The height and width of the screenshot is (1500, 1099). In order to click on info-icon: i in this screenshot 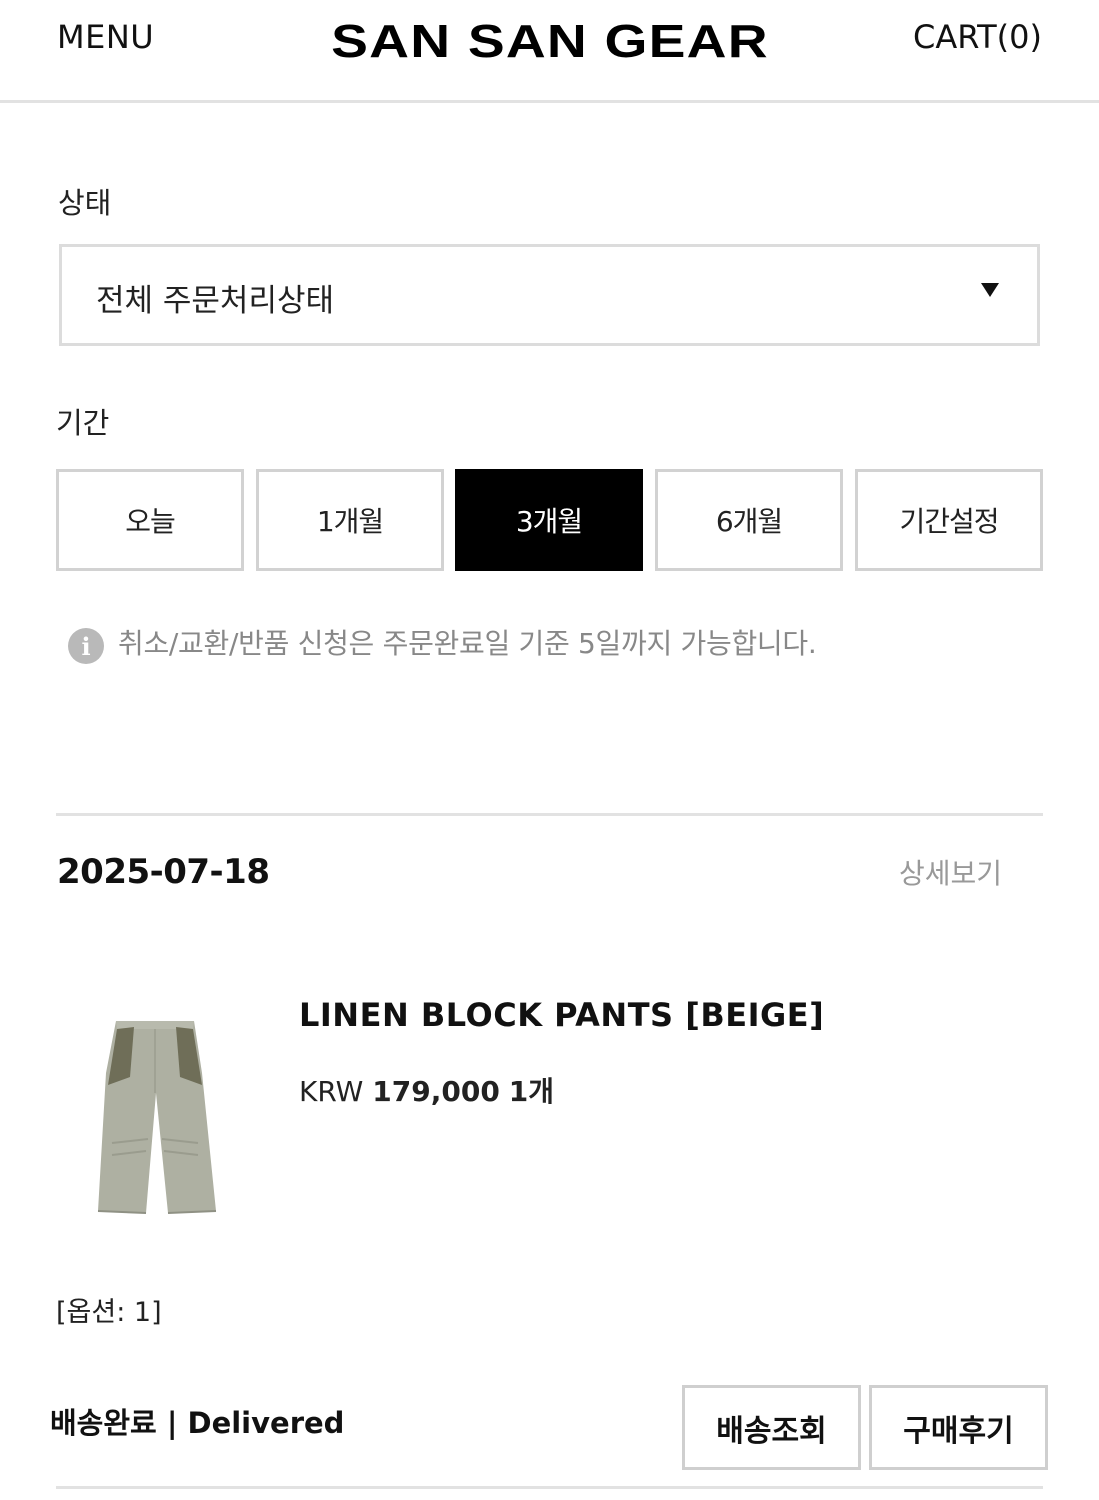, I will do `click(86, 646)`.